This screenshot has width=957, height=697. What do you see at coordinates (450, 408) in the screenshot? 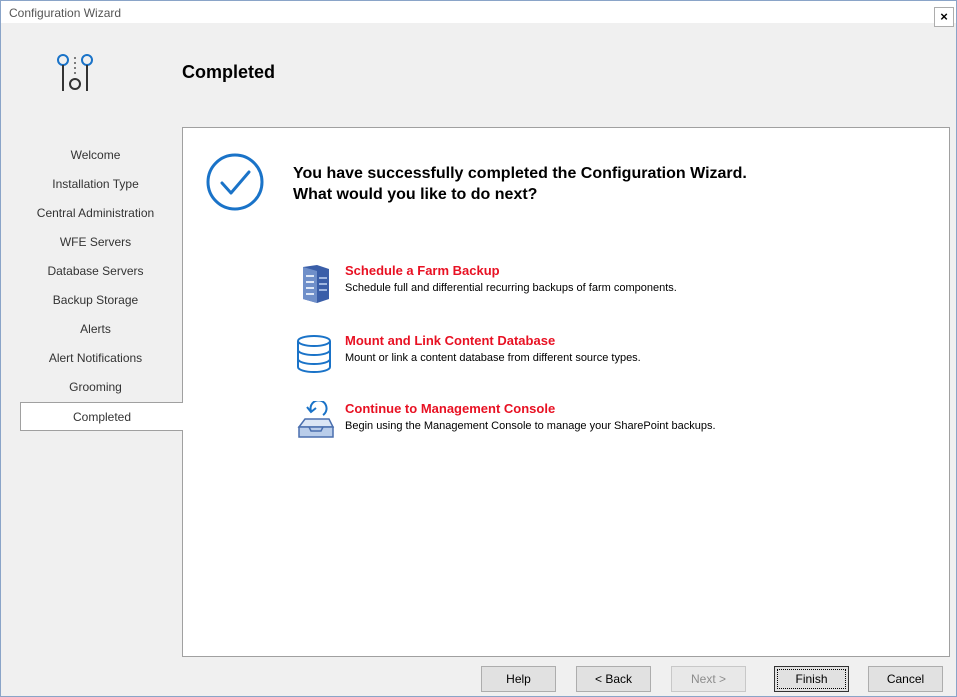
I see `continue-management-console-link: Continue to Management Console` at bounding box center [450, 408].